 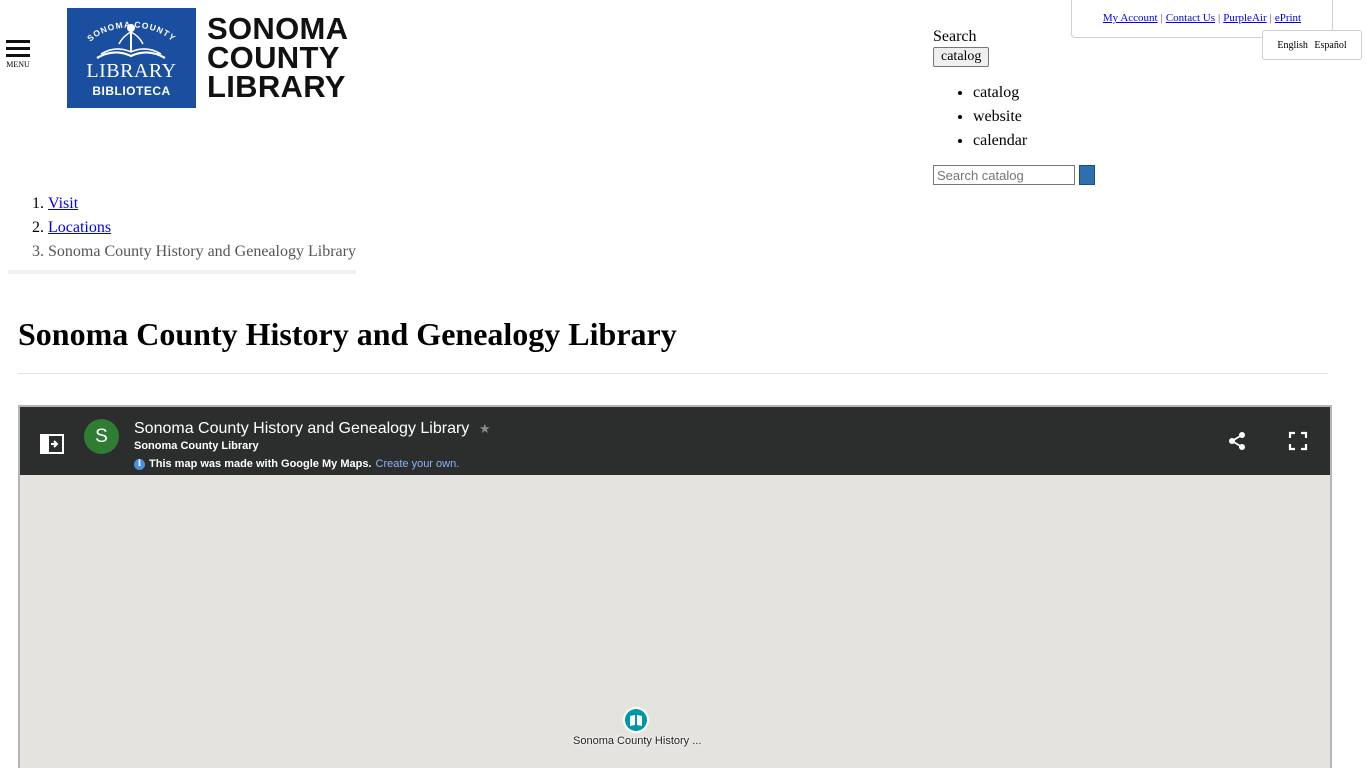 I want to click on brand-wordmark: SONOMA COUNTY LIBRARY, so click(x=278, y=57).